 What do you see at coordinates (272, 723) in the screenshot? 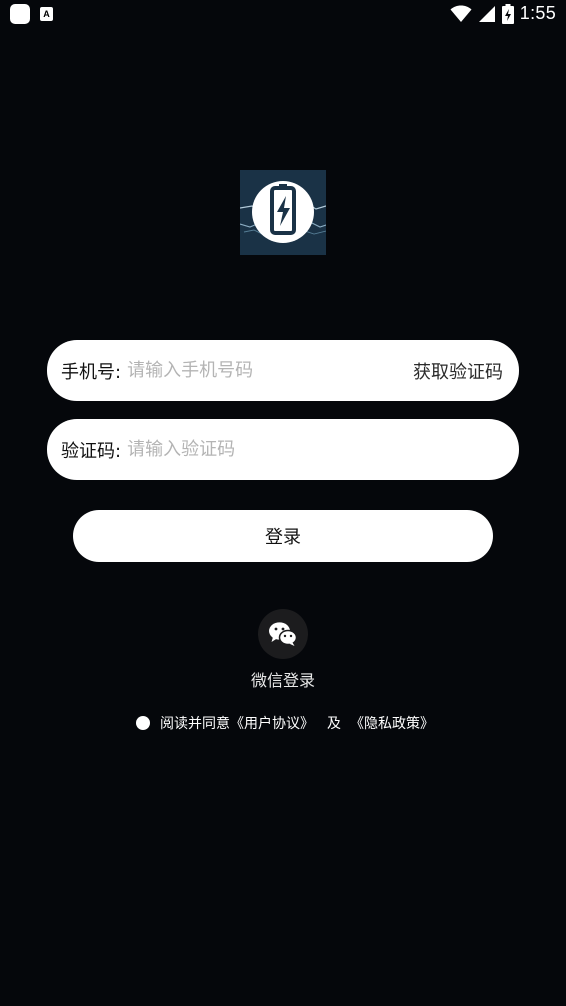
I see `user-agreement-link: 《用户协议》` at bounding box center [272, 723].